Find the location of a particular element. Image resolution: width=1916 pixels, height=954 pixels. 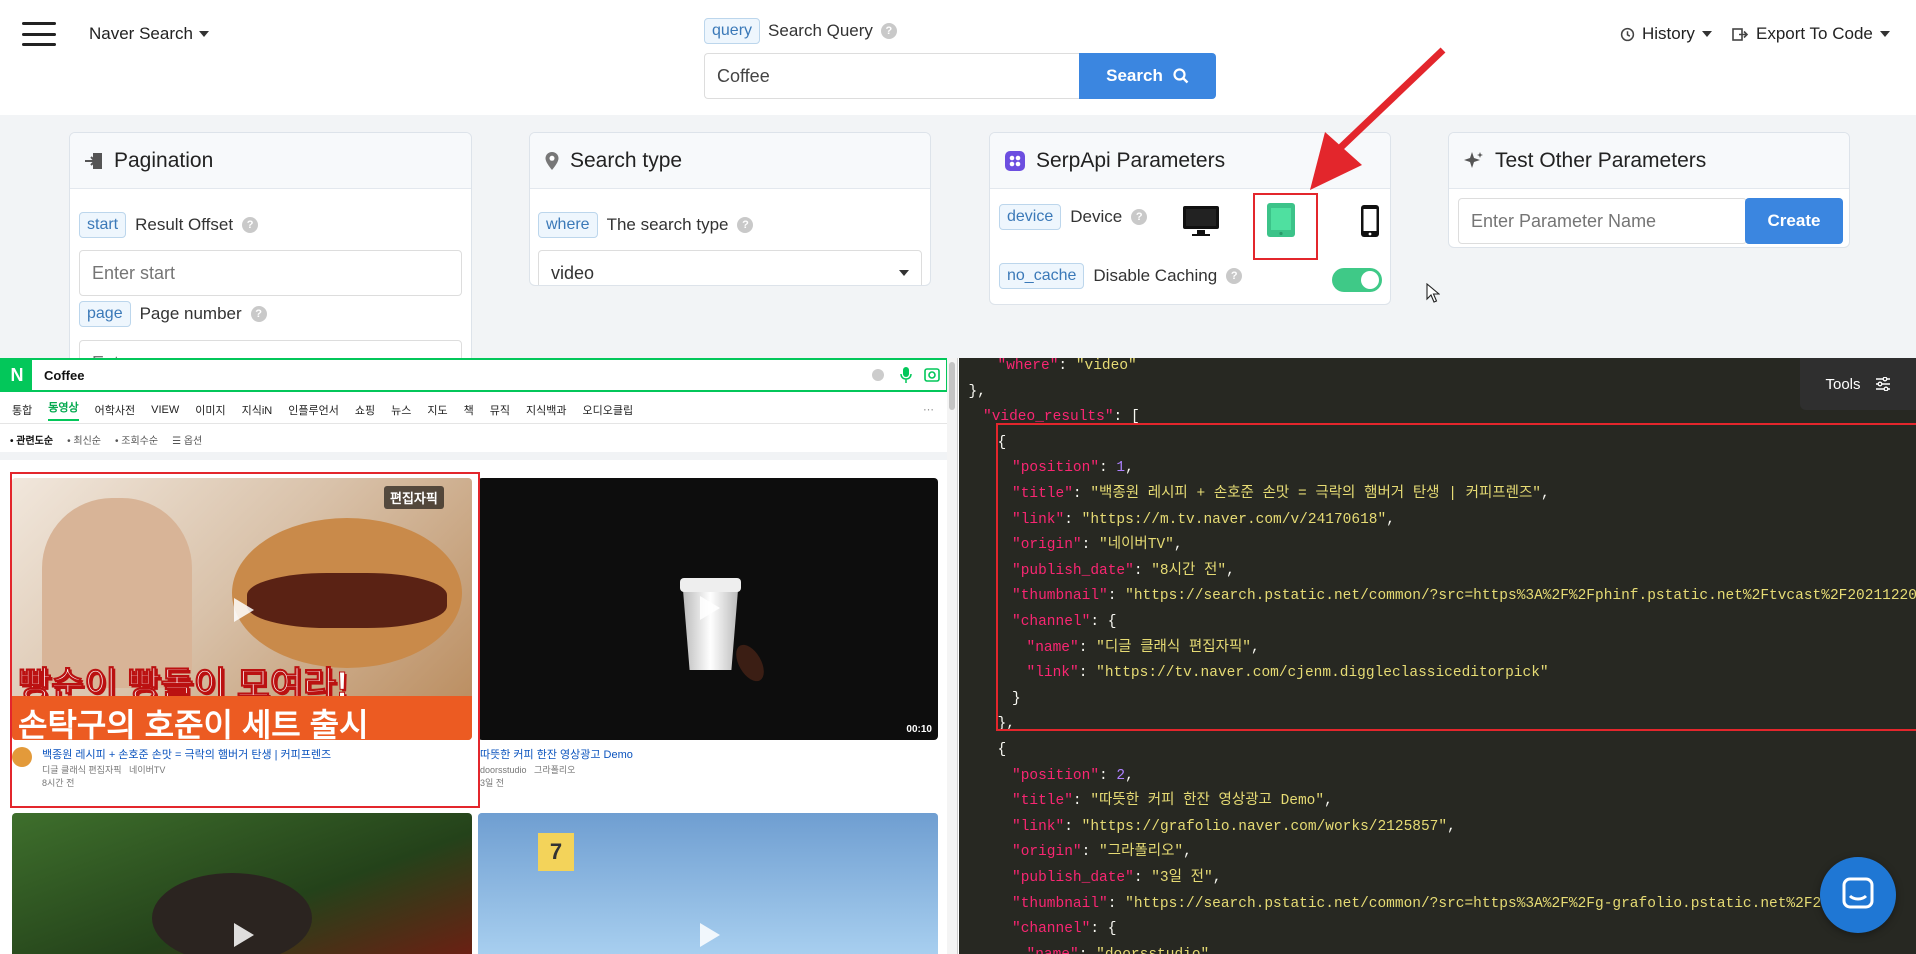

map-pin-icon is located at coordinates (552, 160).